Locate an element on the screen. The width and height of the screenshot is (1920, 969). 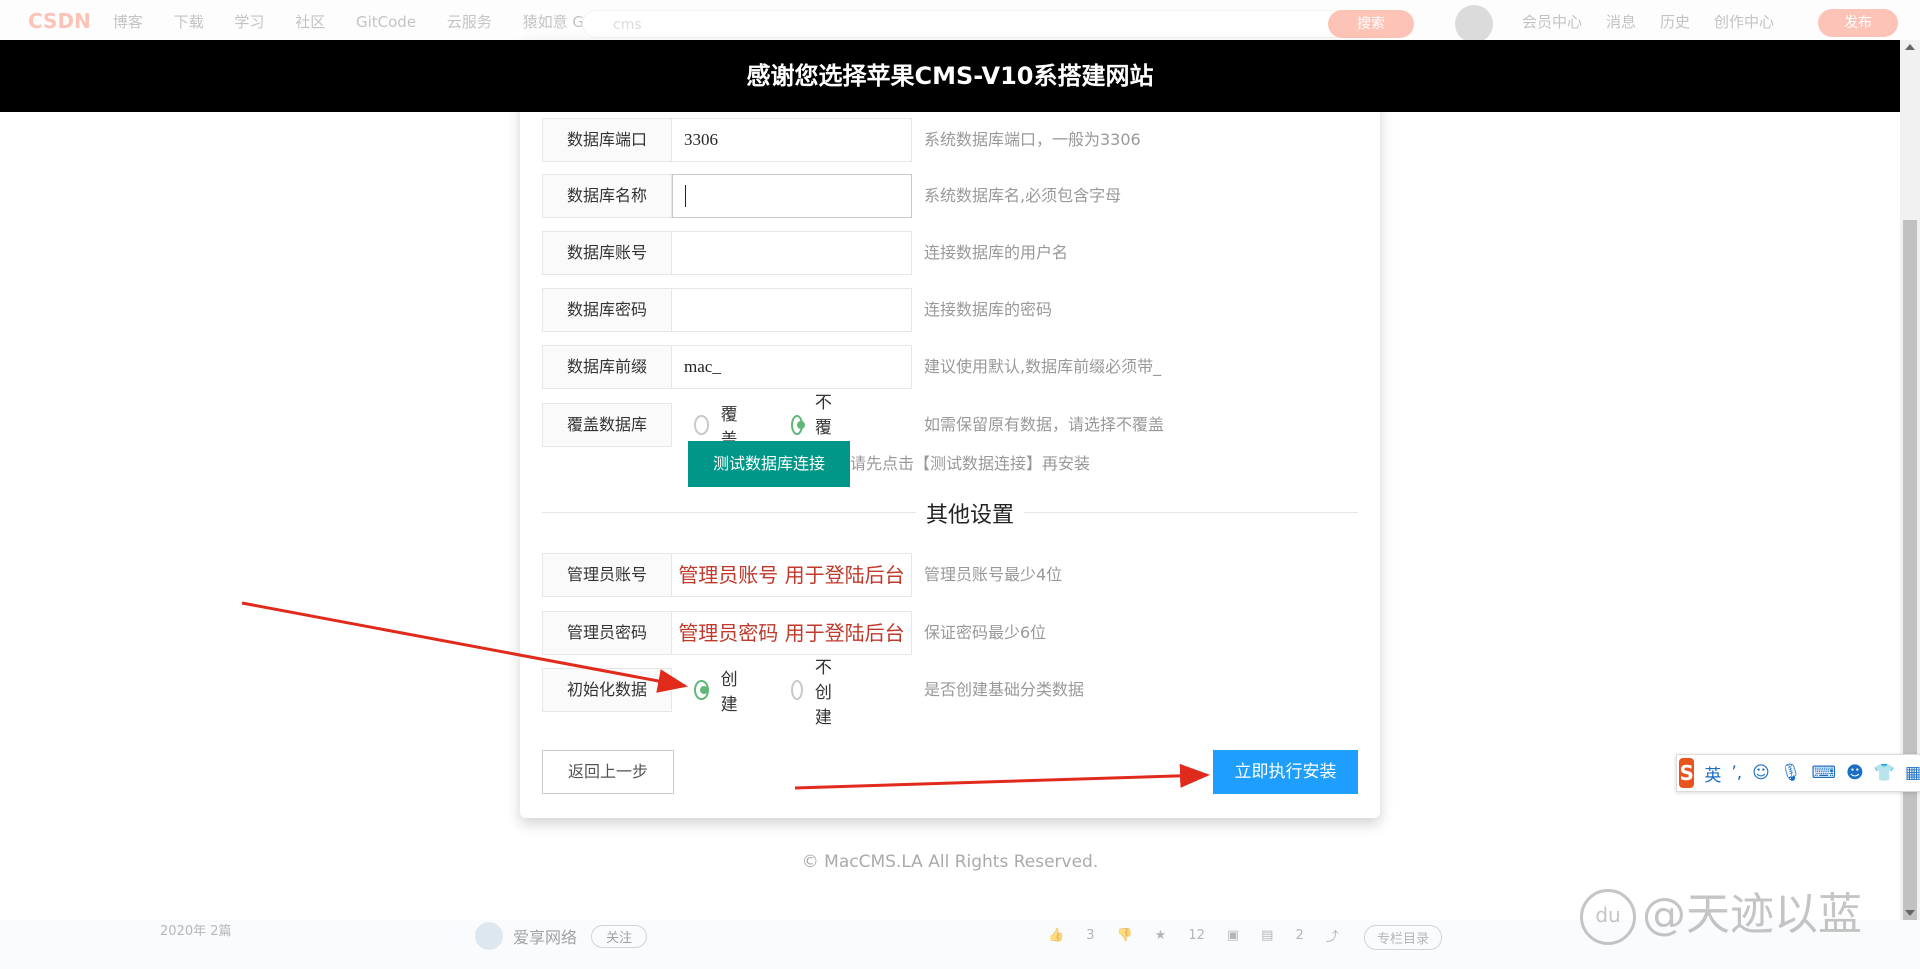
watermark-badge: du is located at coordinates (1608, 917).